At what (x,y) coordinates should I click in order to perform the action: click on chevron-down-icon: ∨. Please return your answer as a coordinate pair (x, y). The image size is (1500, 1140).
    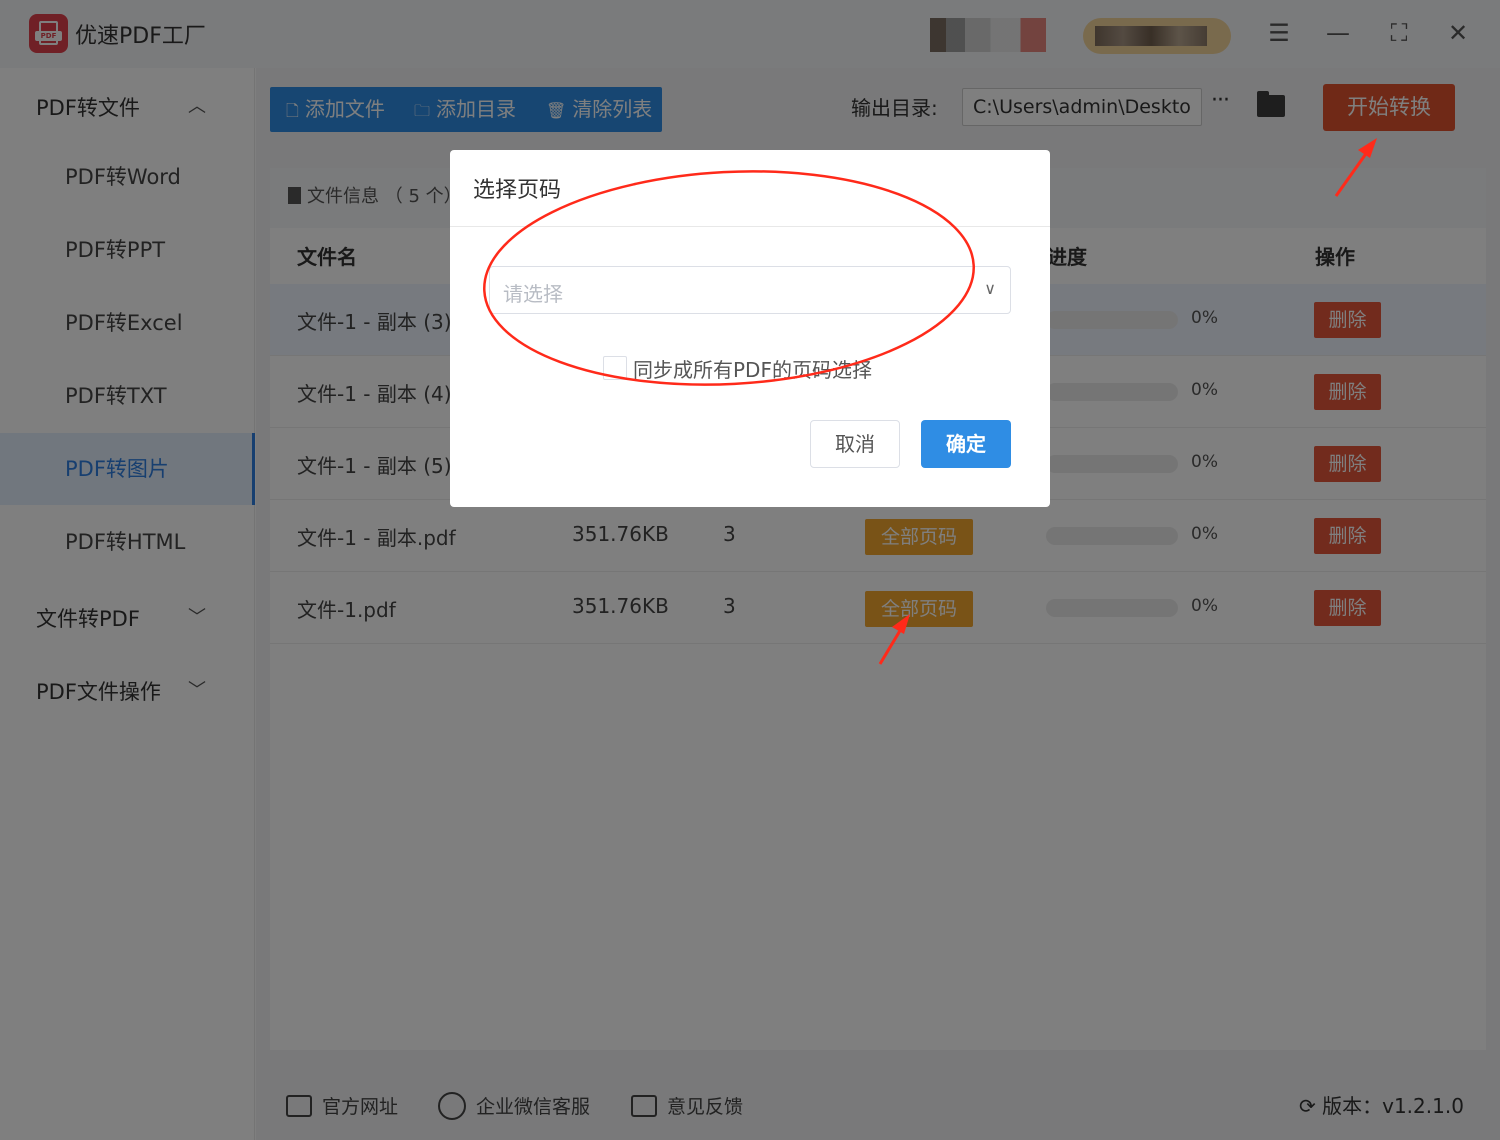
    Looking at the image, I should click on (990, 288).